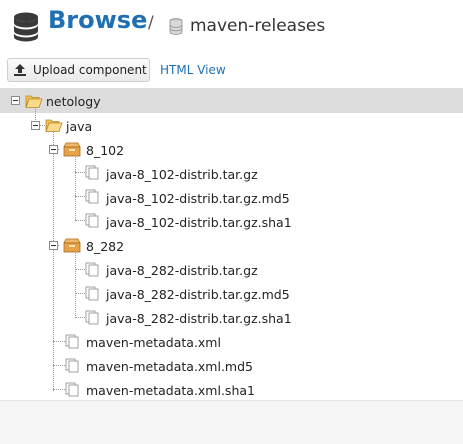 The height and width of the screenshot is (444, 463). Describe the element at coordinates (73, 101) in the screenshot. I see `tree-node-netology: netology` at that location.